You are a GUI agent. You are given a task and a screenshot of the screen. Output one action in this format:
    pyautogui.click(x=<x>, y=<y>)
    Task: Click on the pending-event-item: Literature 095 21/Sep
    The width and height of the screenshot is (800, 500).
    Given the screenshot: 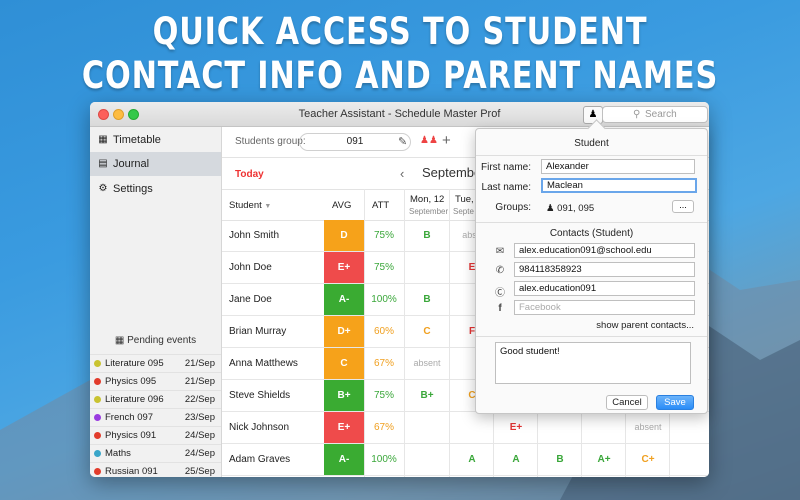 What is the action you would take?
    pyautogui.click(x=155, y=363)
    